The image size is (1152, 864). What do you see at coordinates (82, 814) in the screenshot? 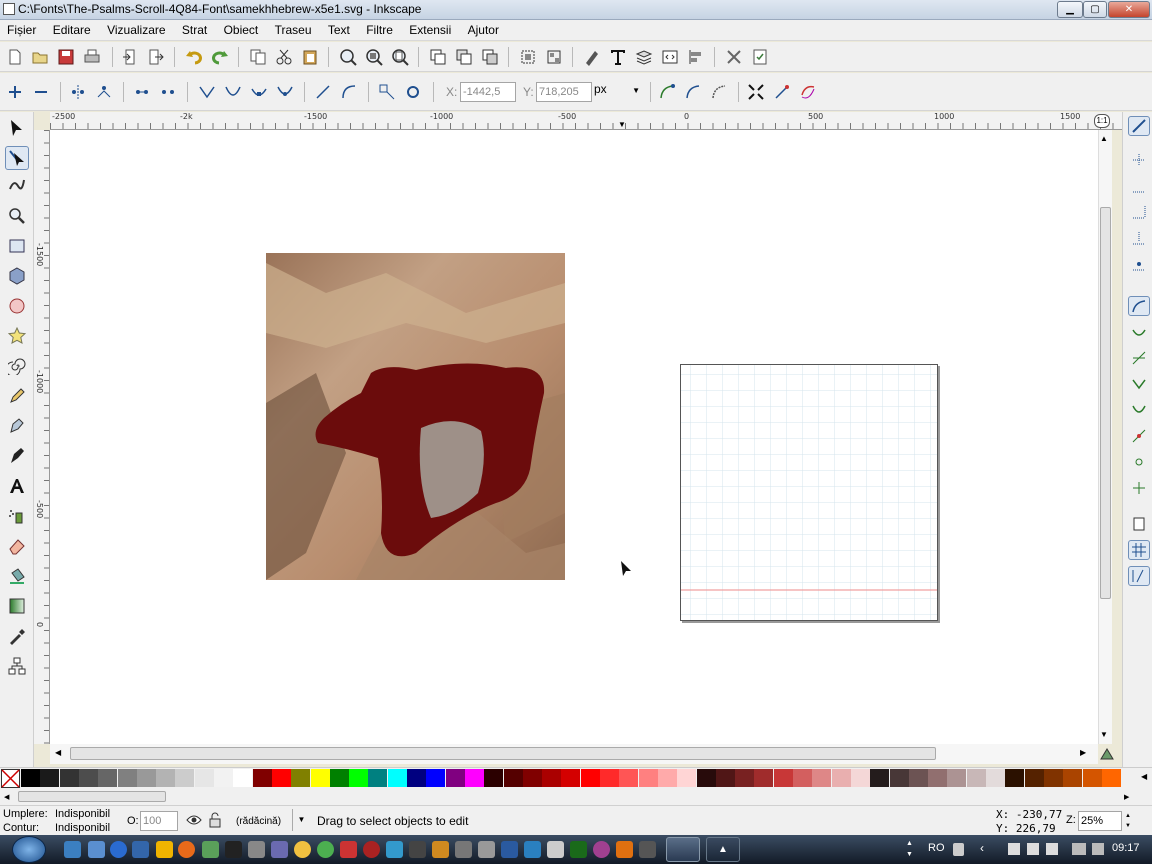
I see `fill-value: Indisponibil` at bounding box center [82, 814].